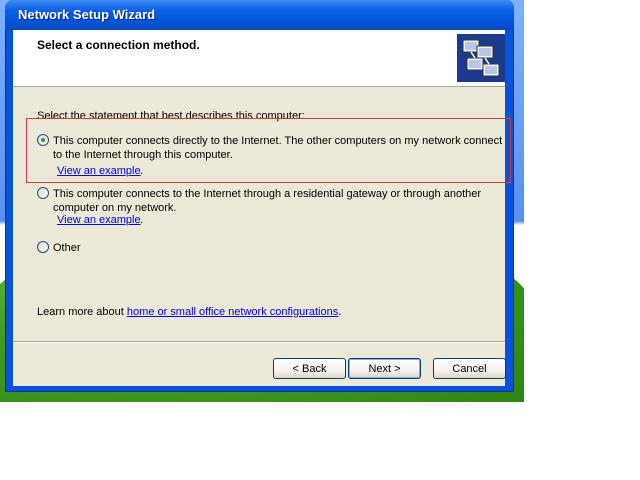 The width and height of the screenshot is (640, 480). I want to click on network-computers-icon, so click(481, 58).